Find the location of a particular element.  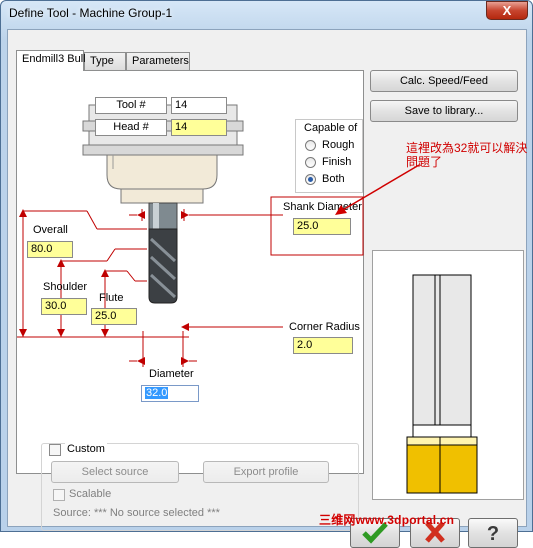

annotation-note: 這裡改為32就可以解決問題了 is located at coordinates (467, 155).